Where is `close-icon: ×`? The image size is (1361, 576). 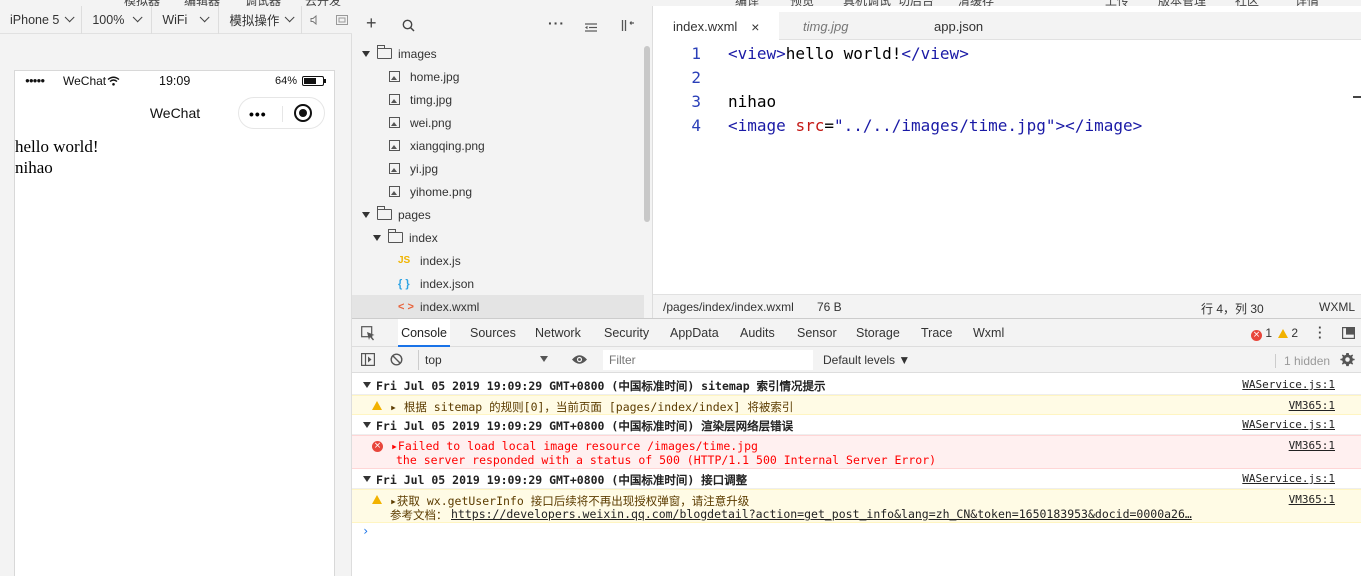
close-icon: × is located at coordinates (755, 27).